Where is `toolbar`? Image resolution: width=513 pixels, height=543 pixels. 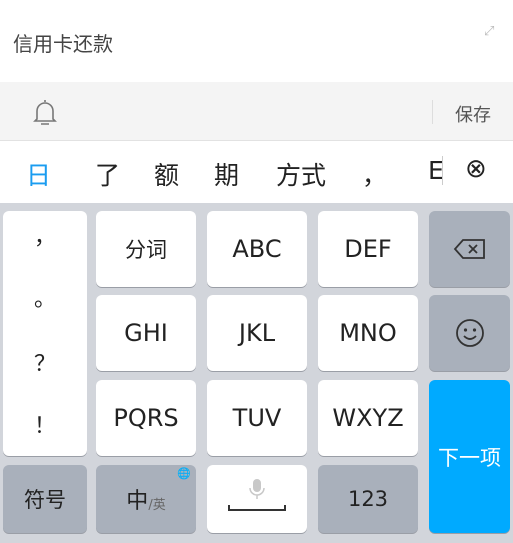
toolbar is located at coordinates (256, 111).